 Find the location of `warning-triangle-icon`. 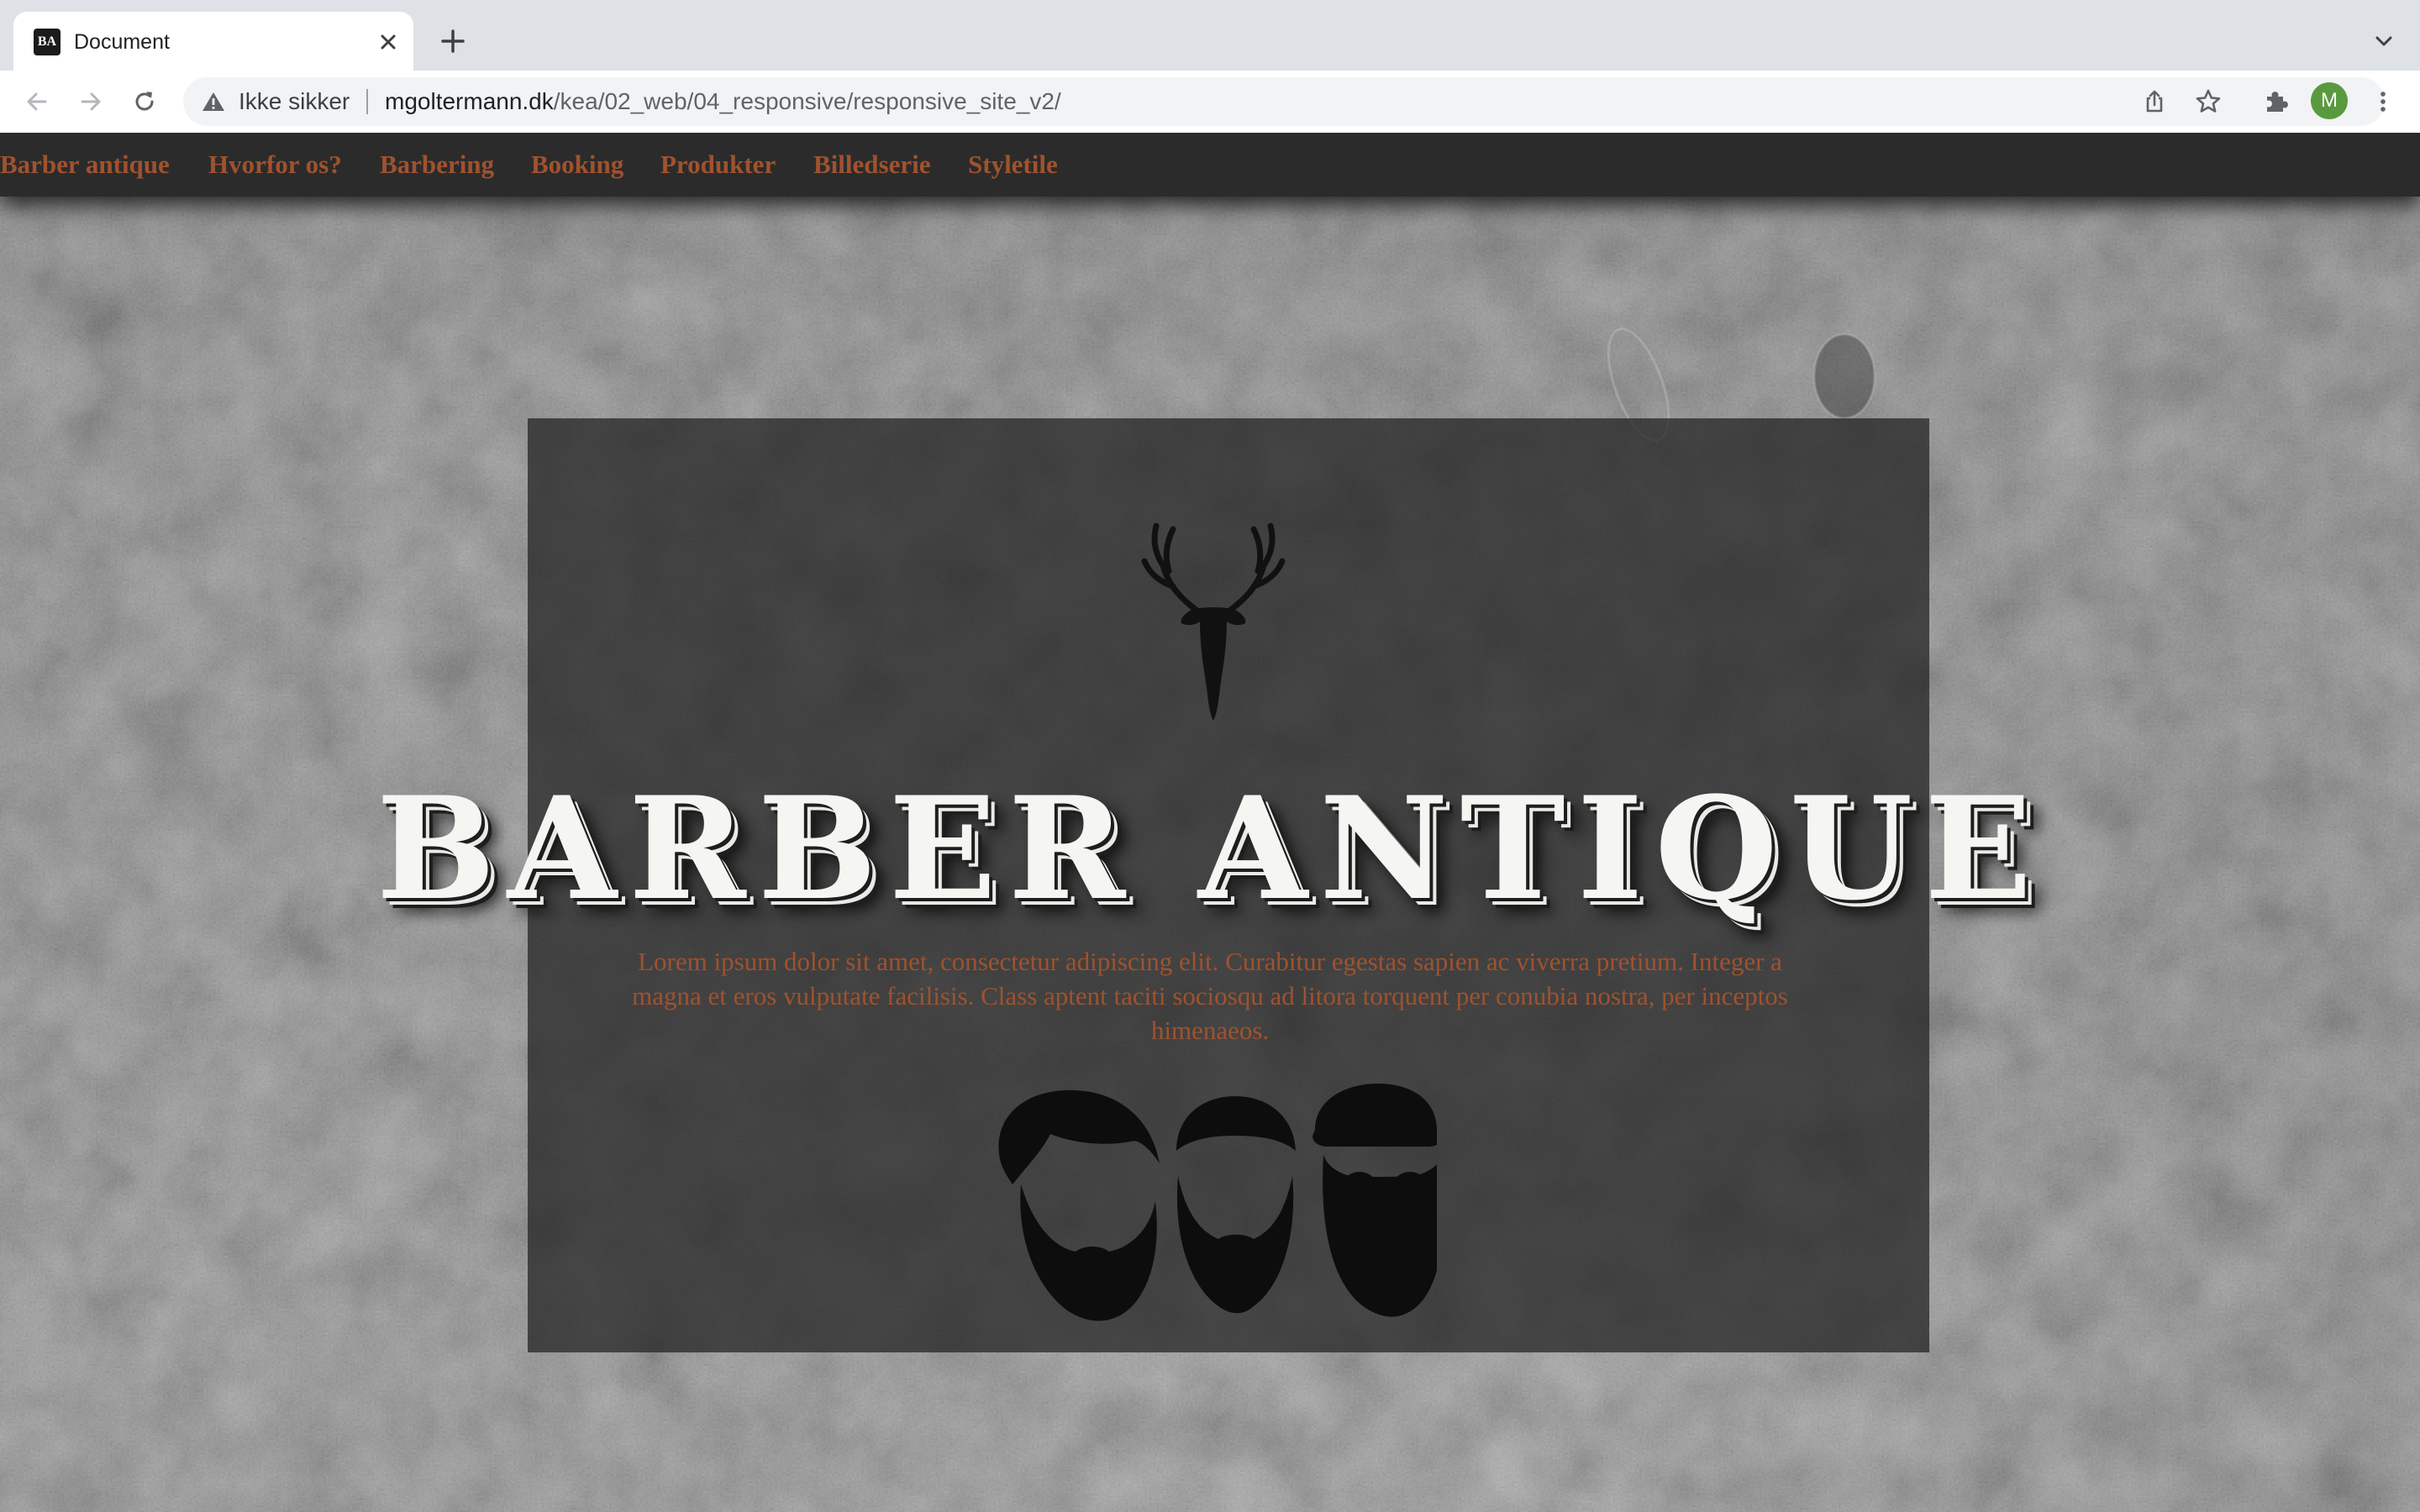

warning-triangle-icon is located at coordinates (214, 101).